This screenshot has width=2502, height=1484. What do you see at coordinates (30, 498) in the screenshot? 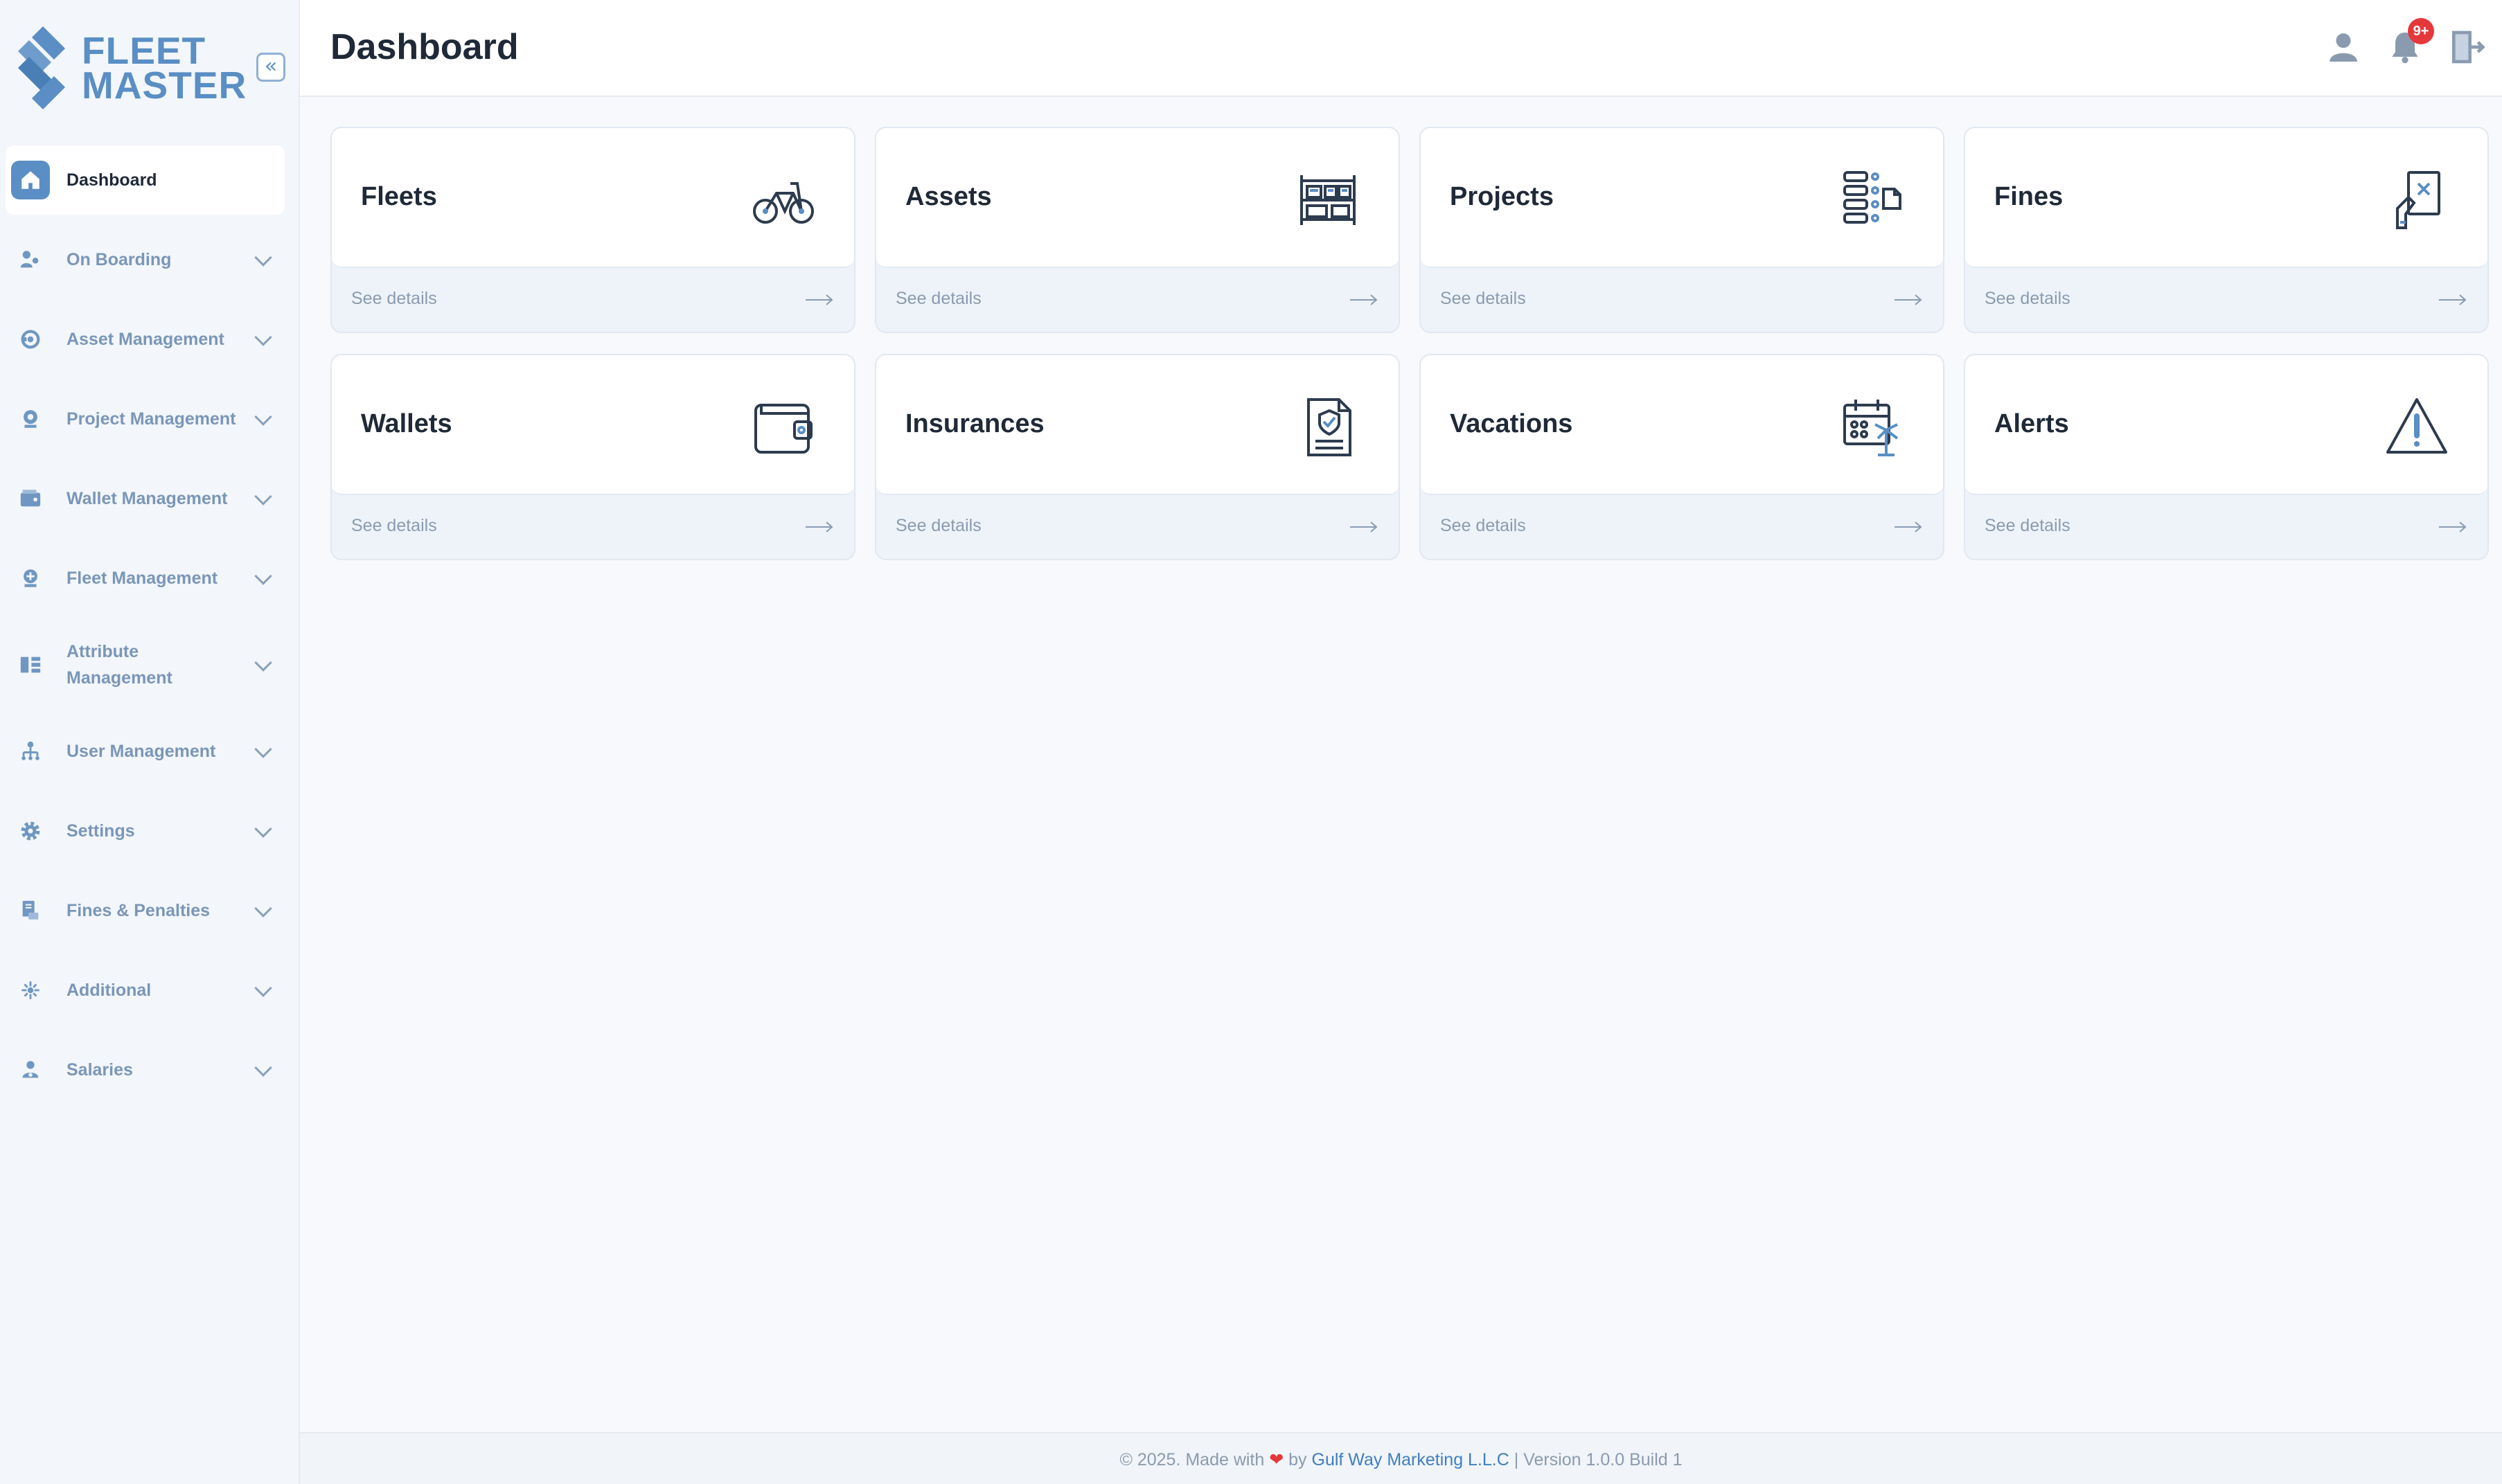
I see `wallet-management-icon` at bounding box center [30, 498].